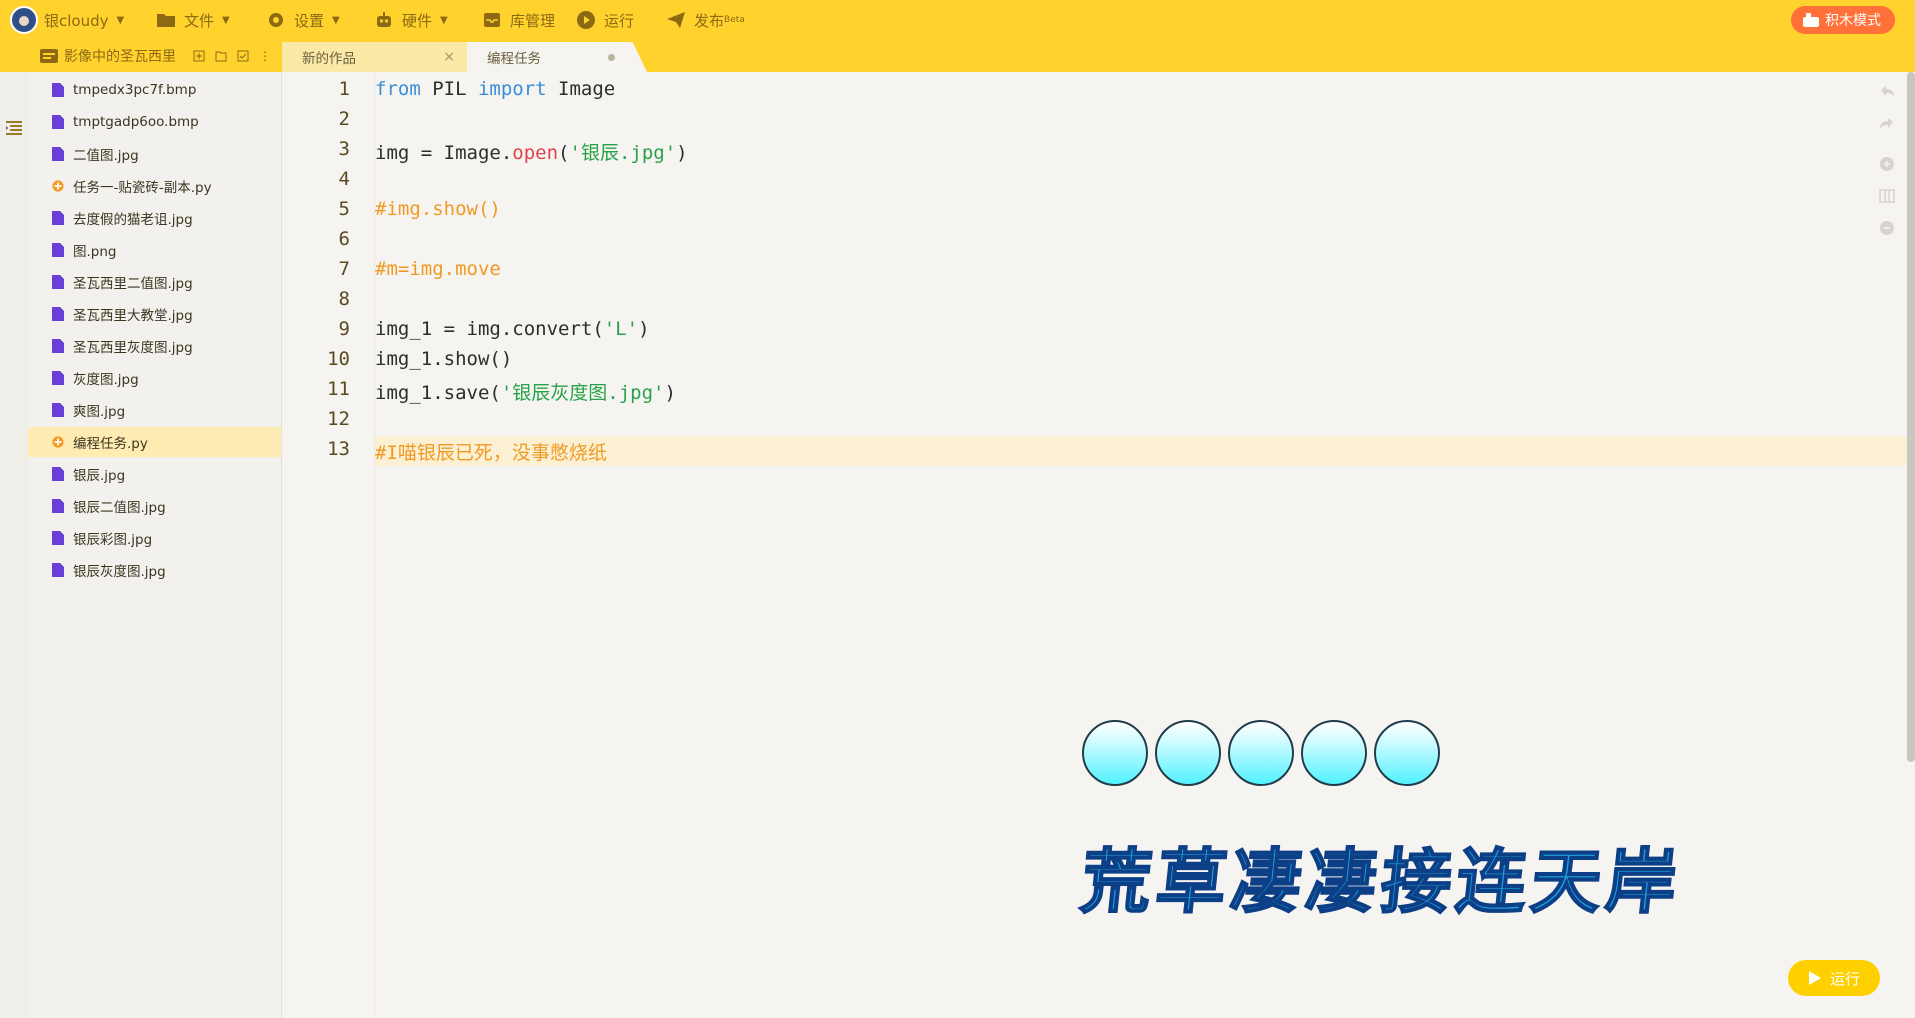 Image resolution: width=1915 pixels, height=1018 pixels. I want to click on project-name: 影像中的圣瓦西里, so click(120, 57).